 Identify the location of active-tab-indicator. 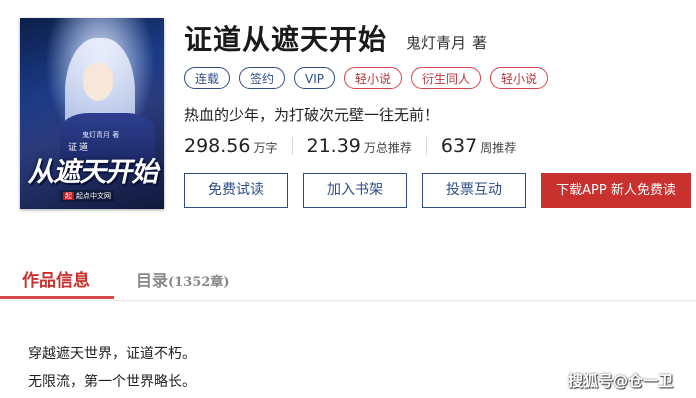
(57, 297).